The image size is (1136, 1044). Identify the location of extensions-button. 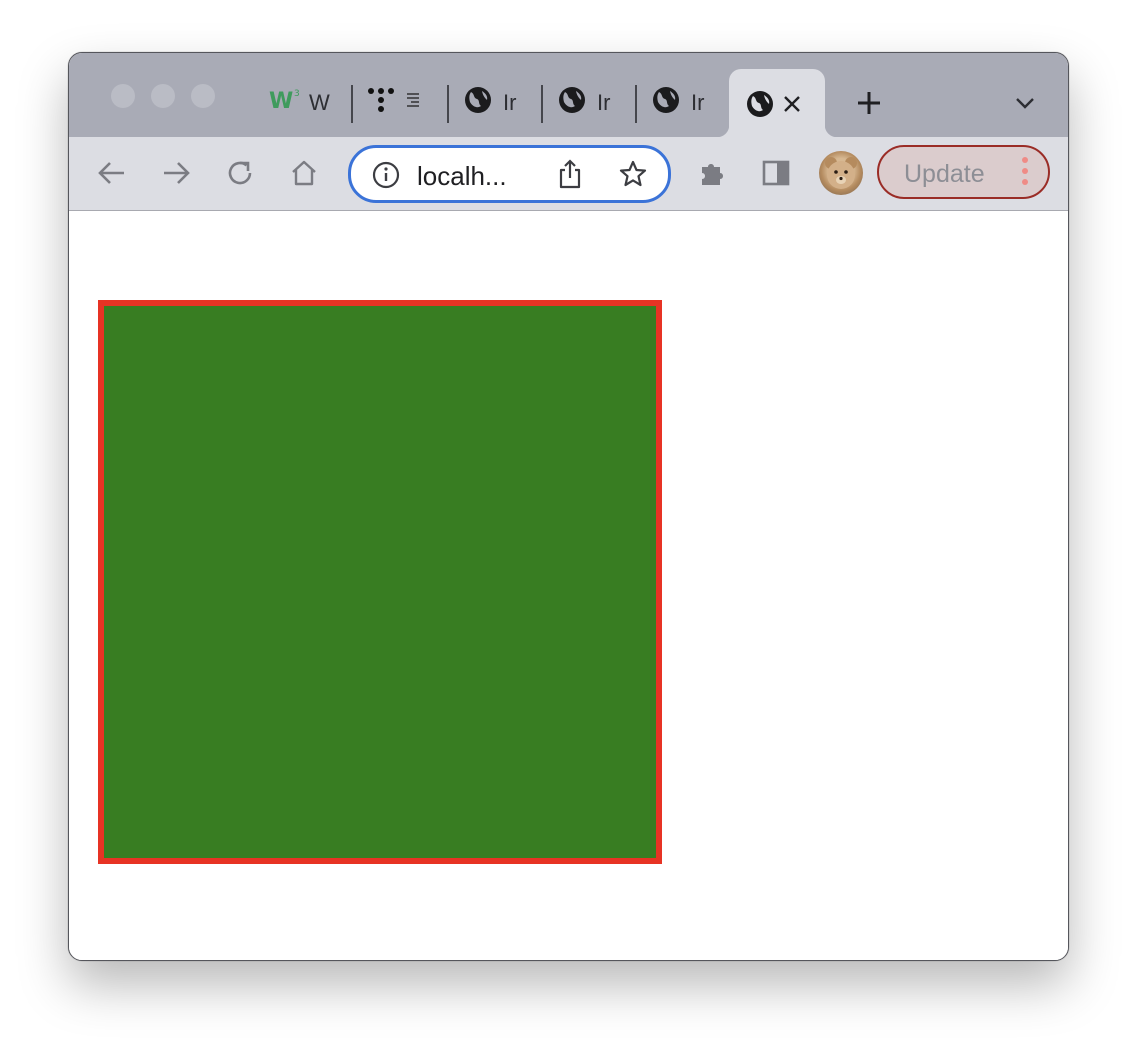
(712, 173).